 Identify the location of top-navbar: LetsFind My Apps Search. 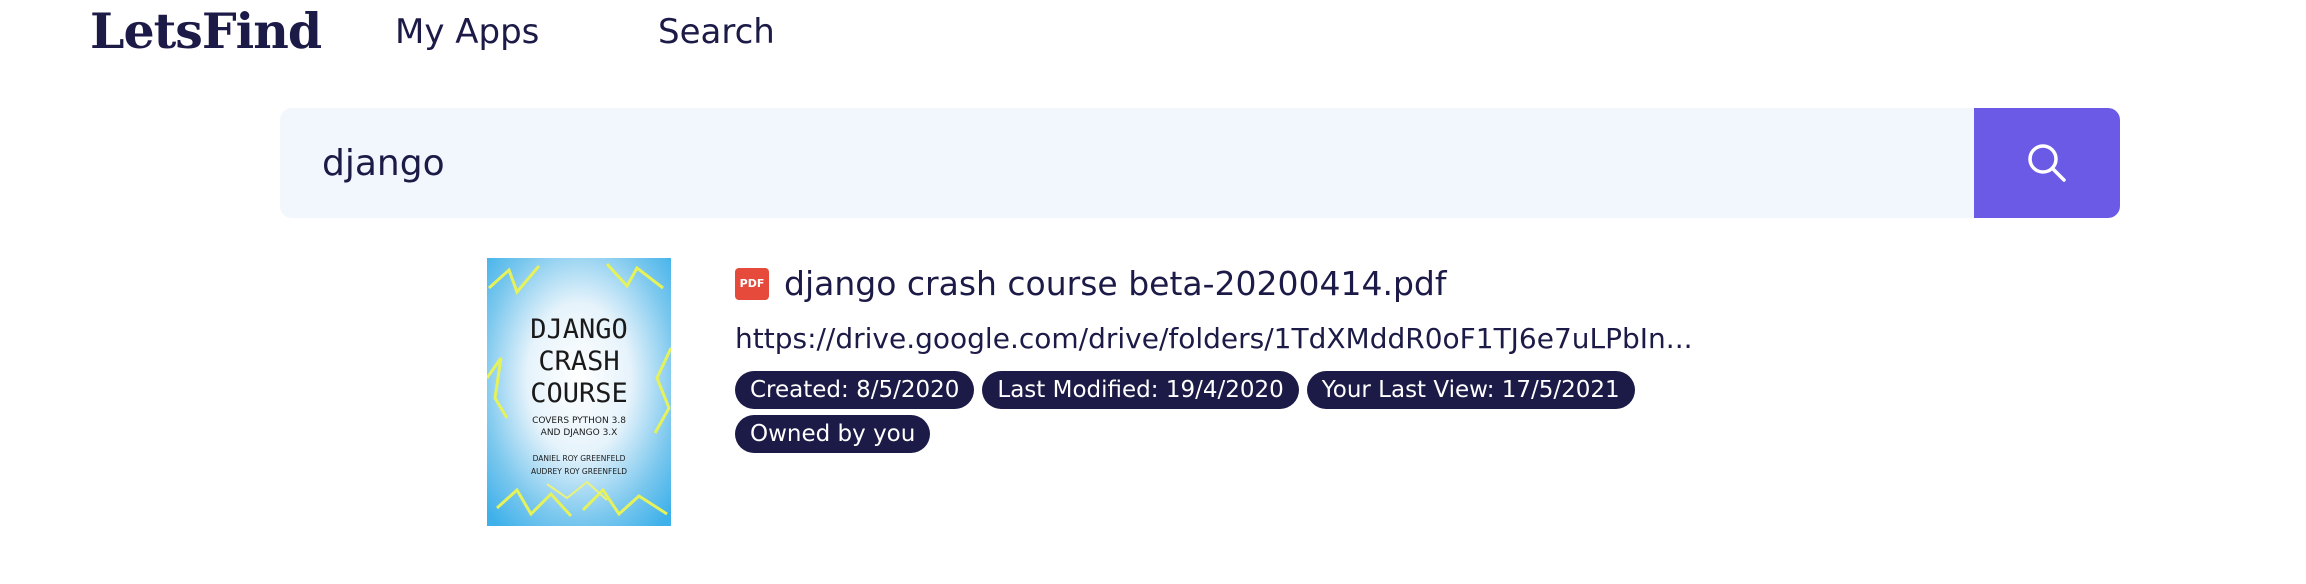
(1153, 35).